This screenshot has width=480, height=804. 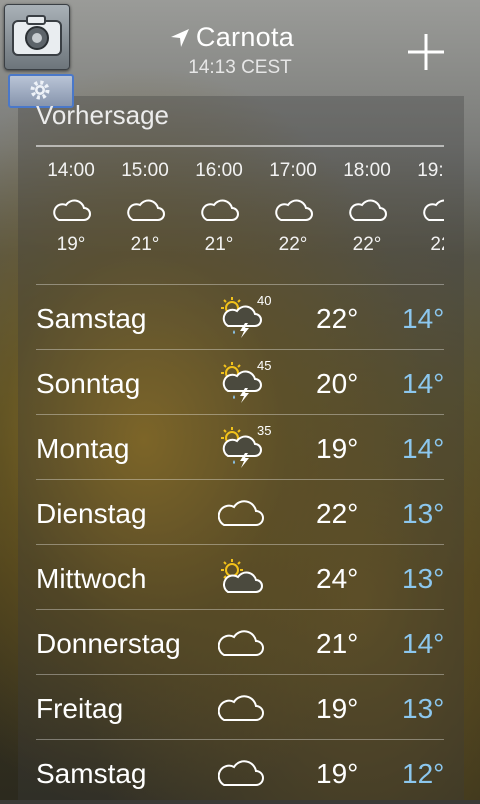 I want to click on hour-time: 14:00, so click(x=71, y=170).